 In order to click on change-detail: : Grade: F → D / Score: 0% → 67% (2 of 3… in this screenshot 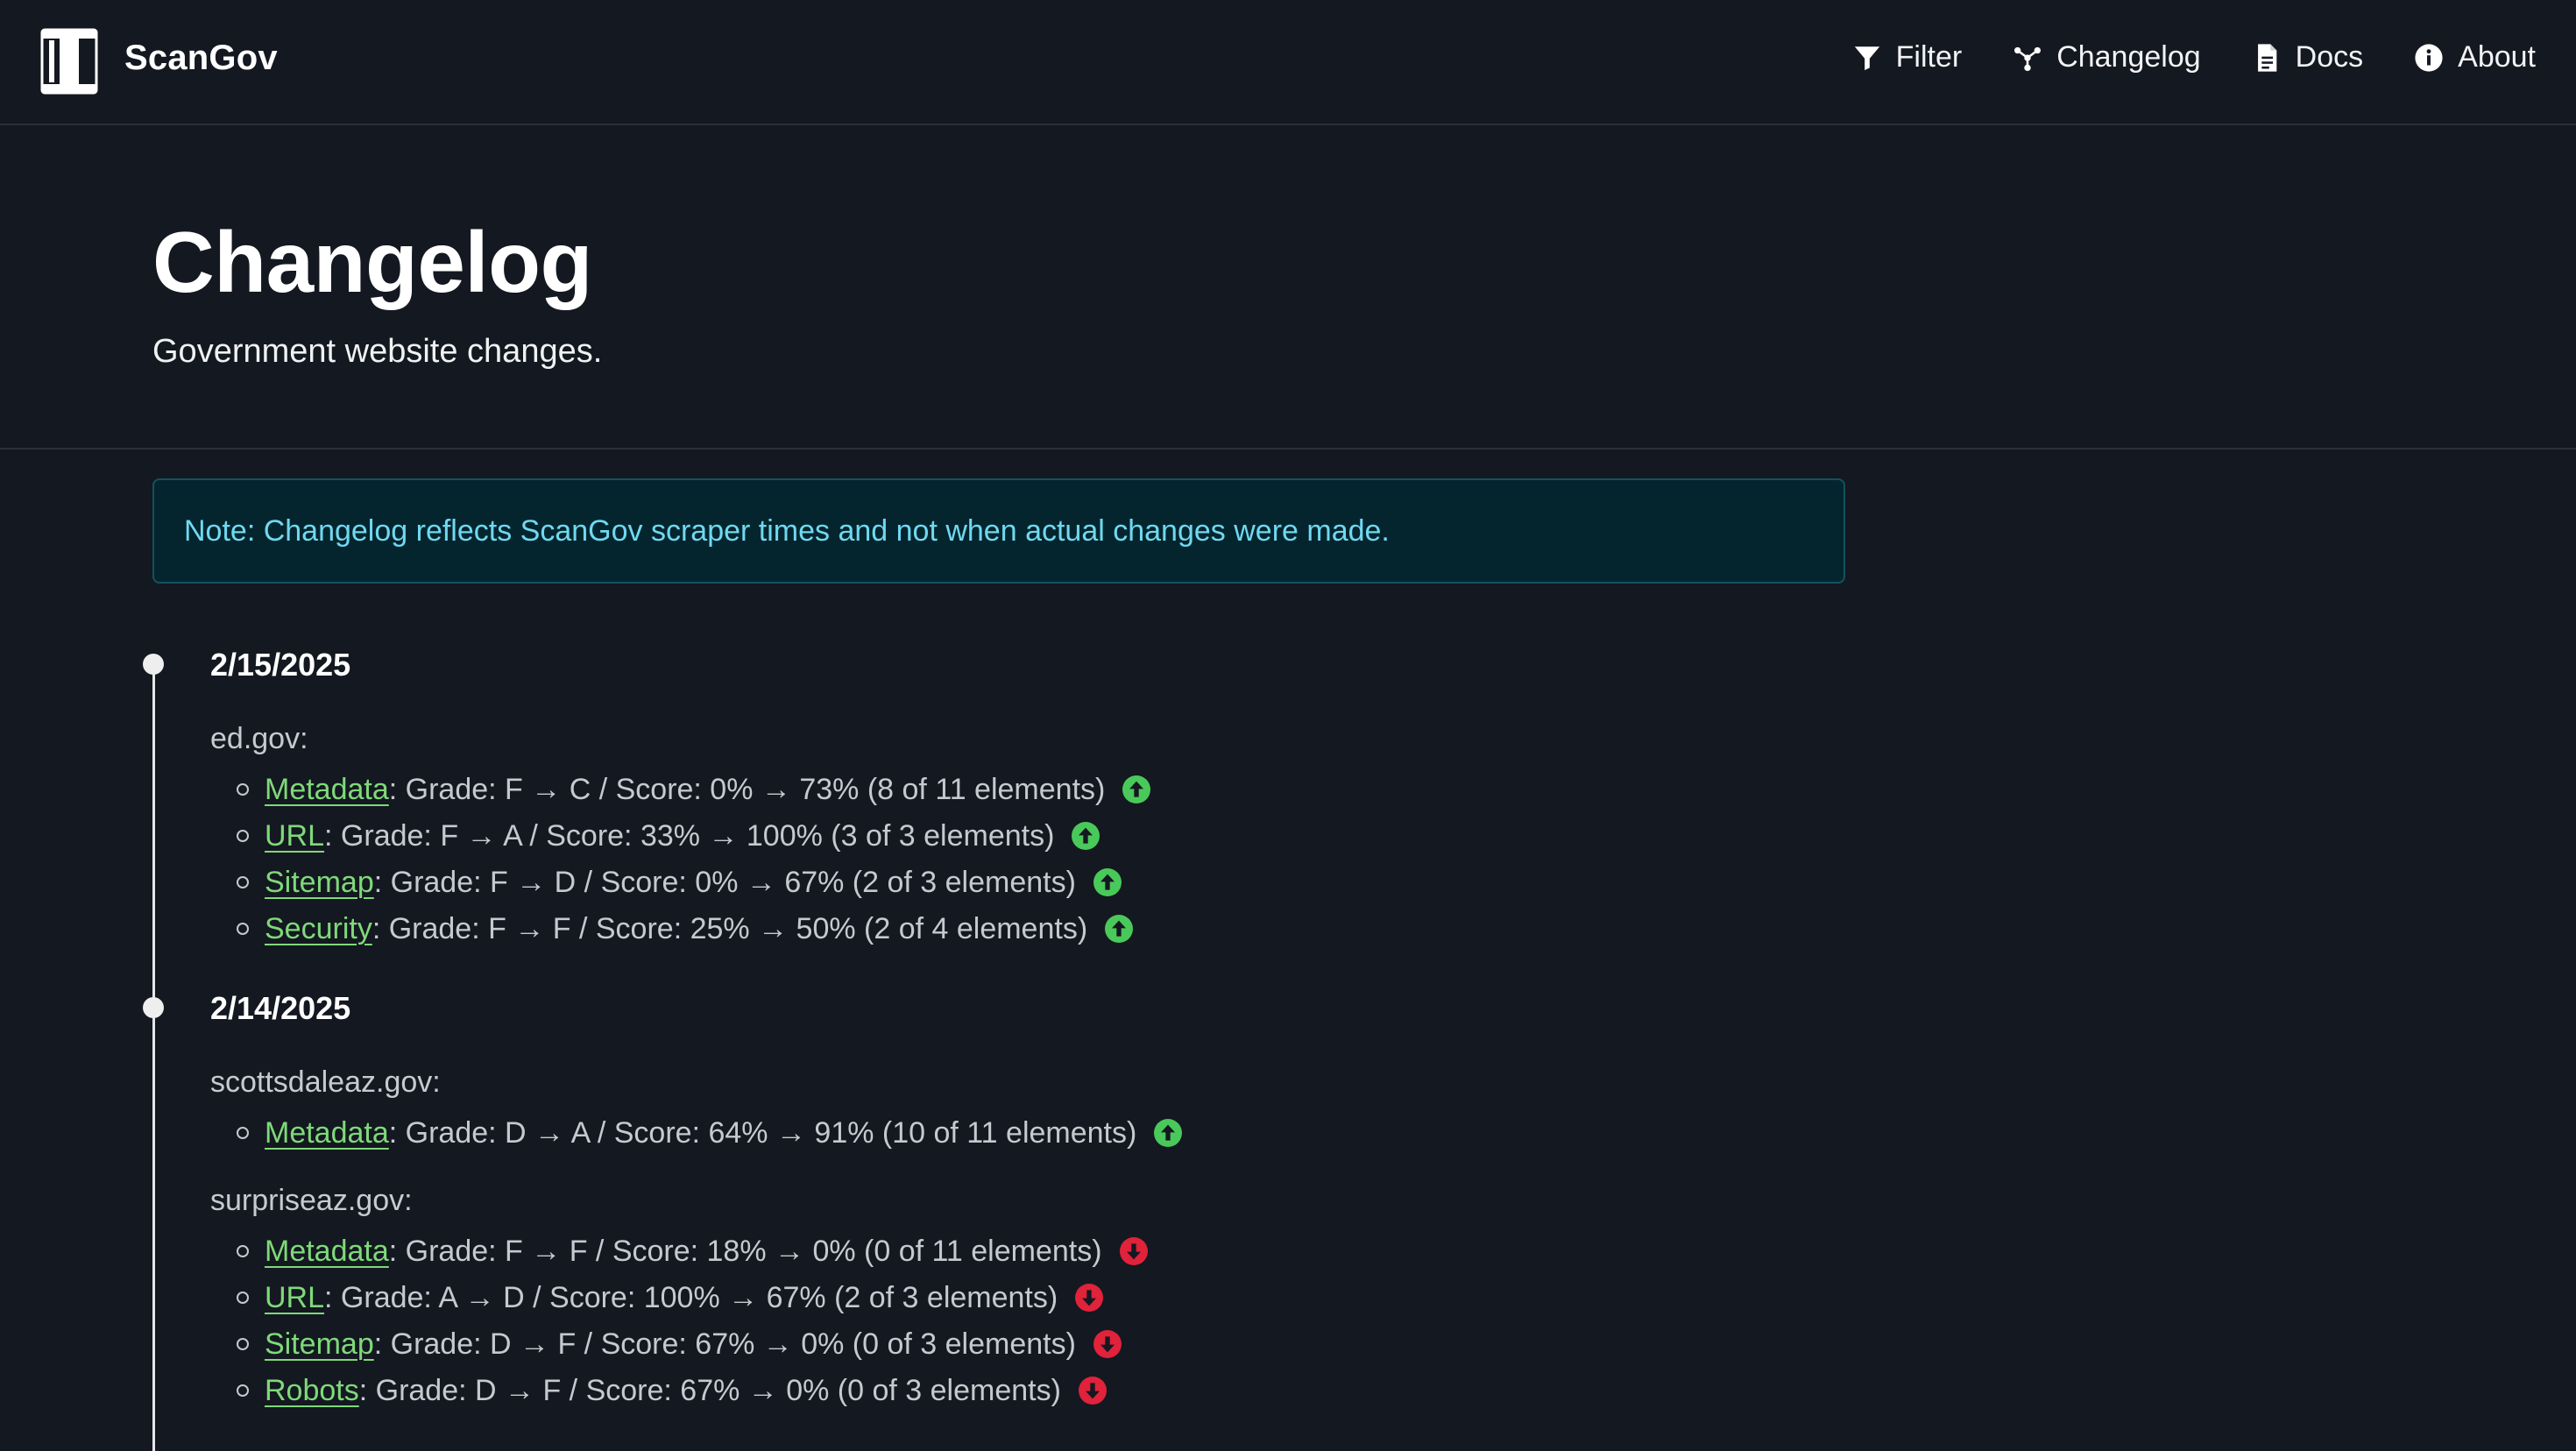, I will do `click(724, 882)`.